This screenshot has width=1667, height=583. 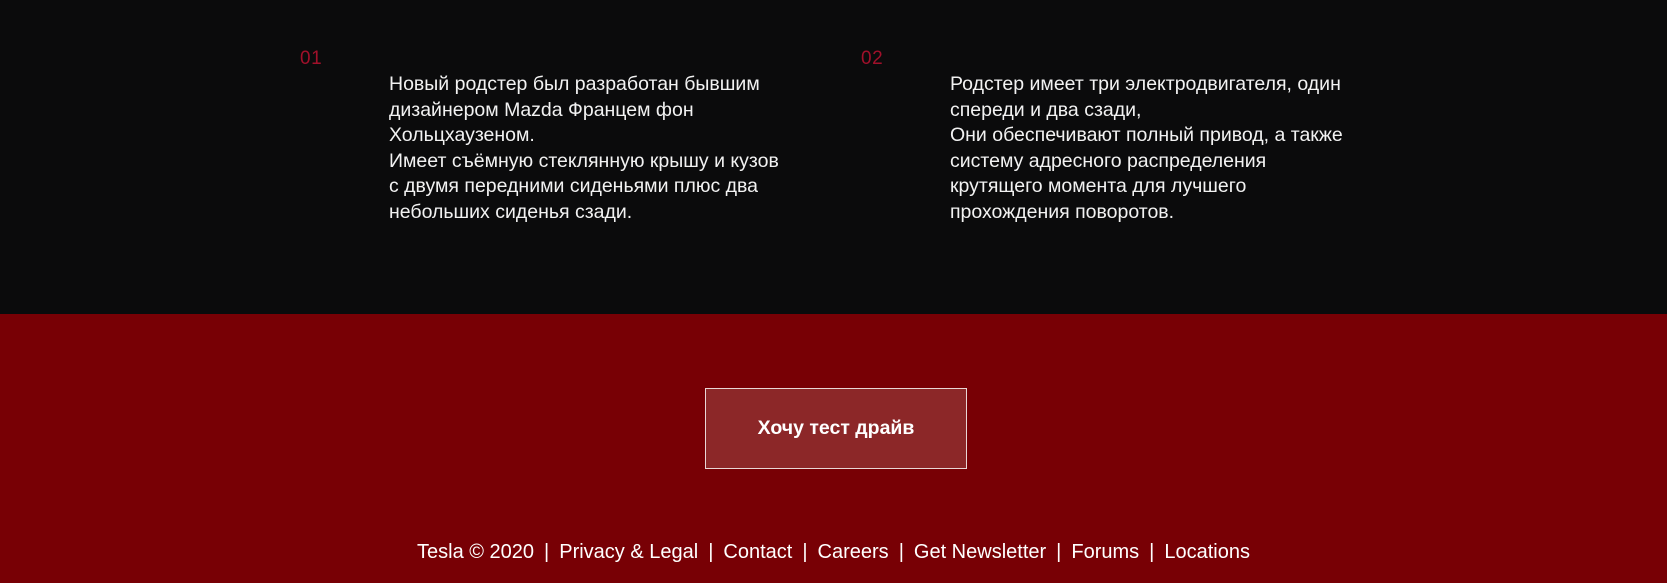 What do you see at coordinates (311, 58) in the screenshot?
I see `feature-number: 01` at bounding box center [311, 58].